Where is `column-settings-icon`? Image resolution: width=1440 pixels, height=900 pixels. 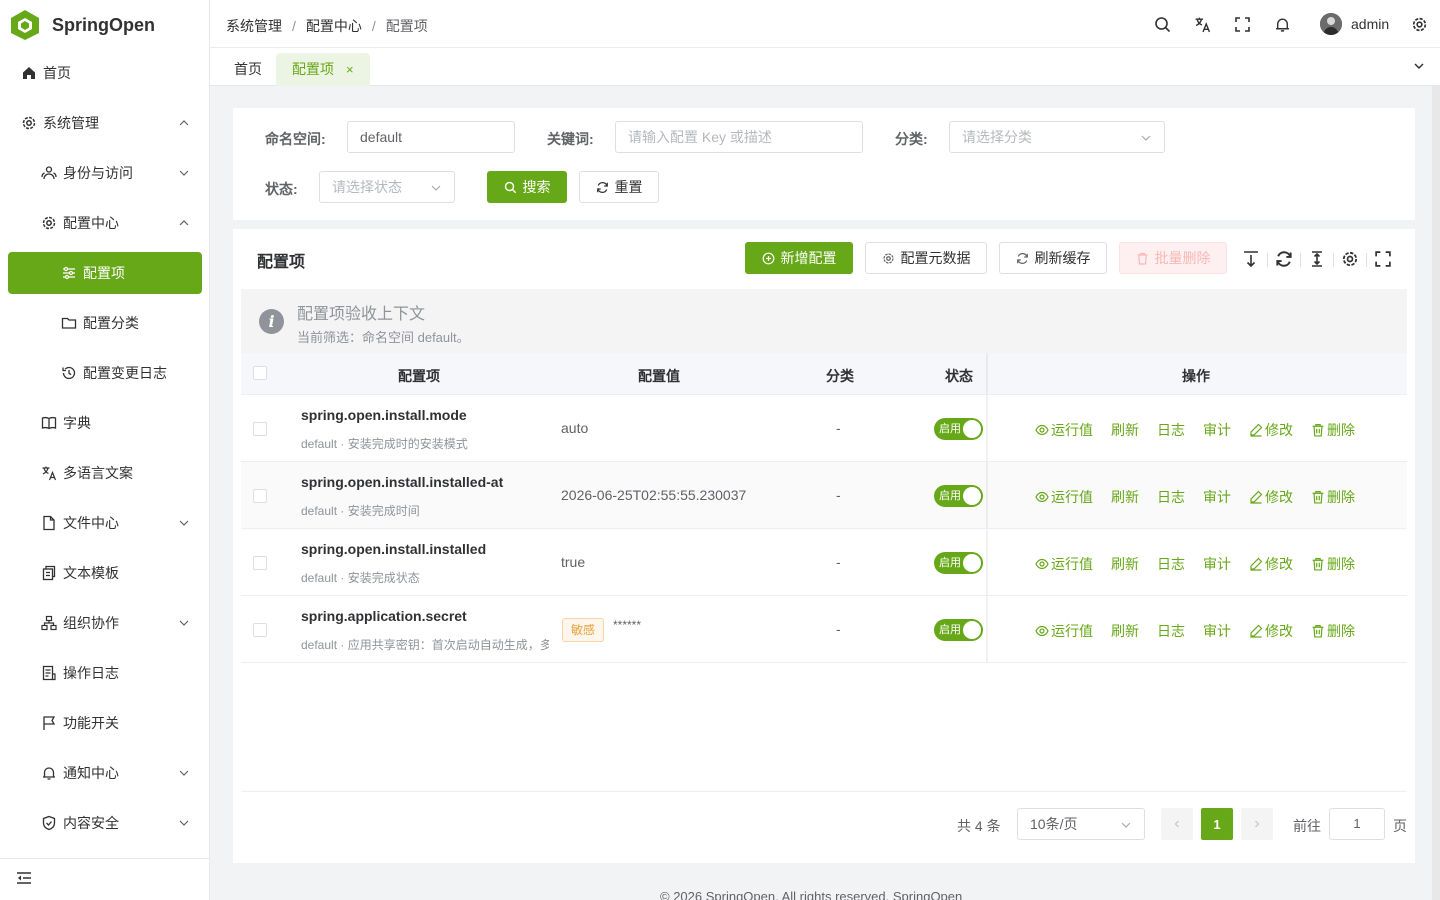
column-settings-icon is located at coordinates (1350, 259).